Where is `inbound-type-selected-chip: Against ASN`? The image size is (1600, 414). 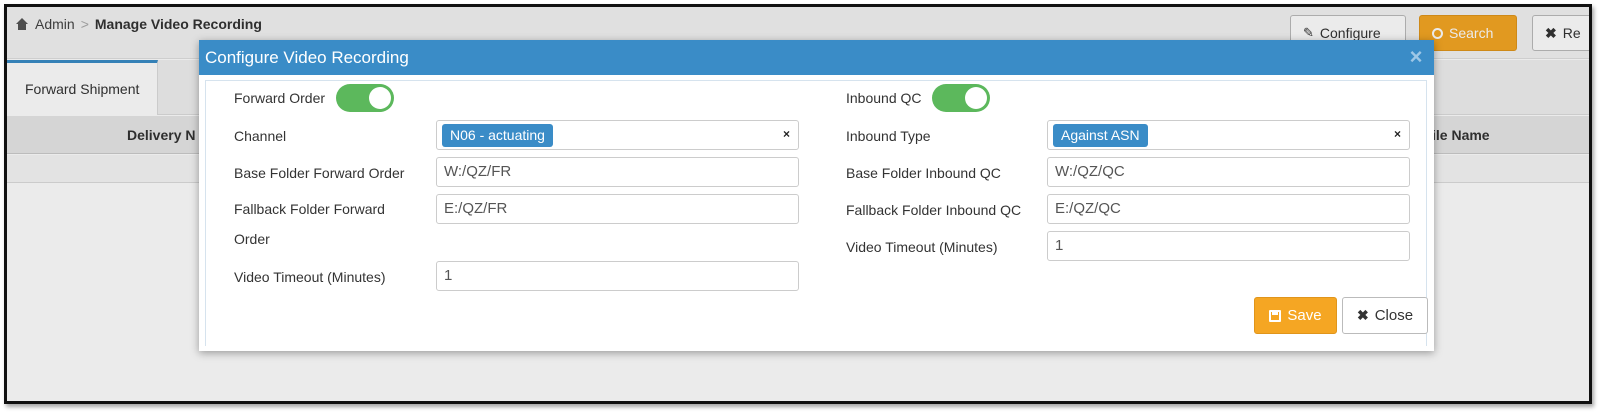
inbound-type-selected-chip: Against ASN is located at coordinates (1100, 135).